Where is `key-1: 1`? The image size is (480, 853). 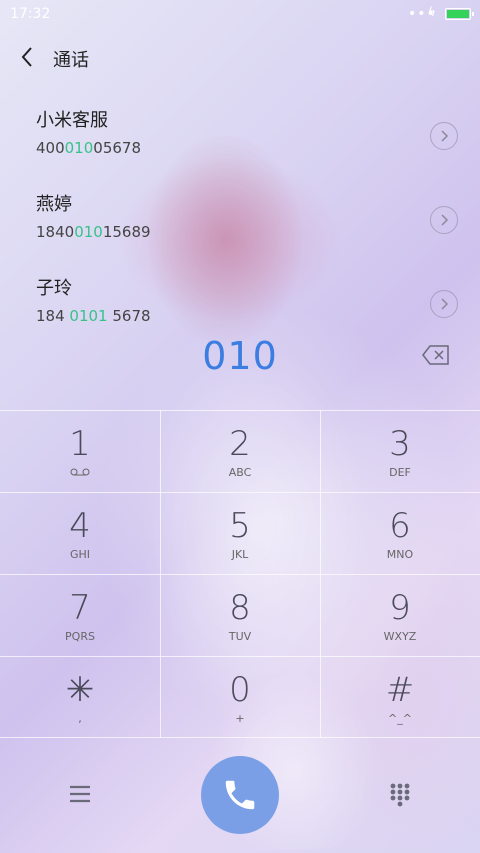 key-1: 1 is located at coordinates (80, 451).